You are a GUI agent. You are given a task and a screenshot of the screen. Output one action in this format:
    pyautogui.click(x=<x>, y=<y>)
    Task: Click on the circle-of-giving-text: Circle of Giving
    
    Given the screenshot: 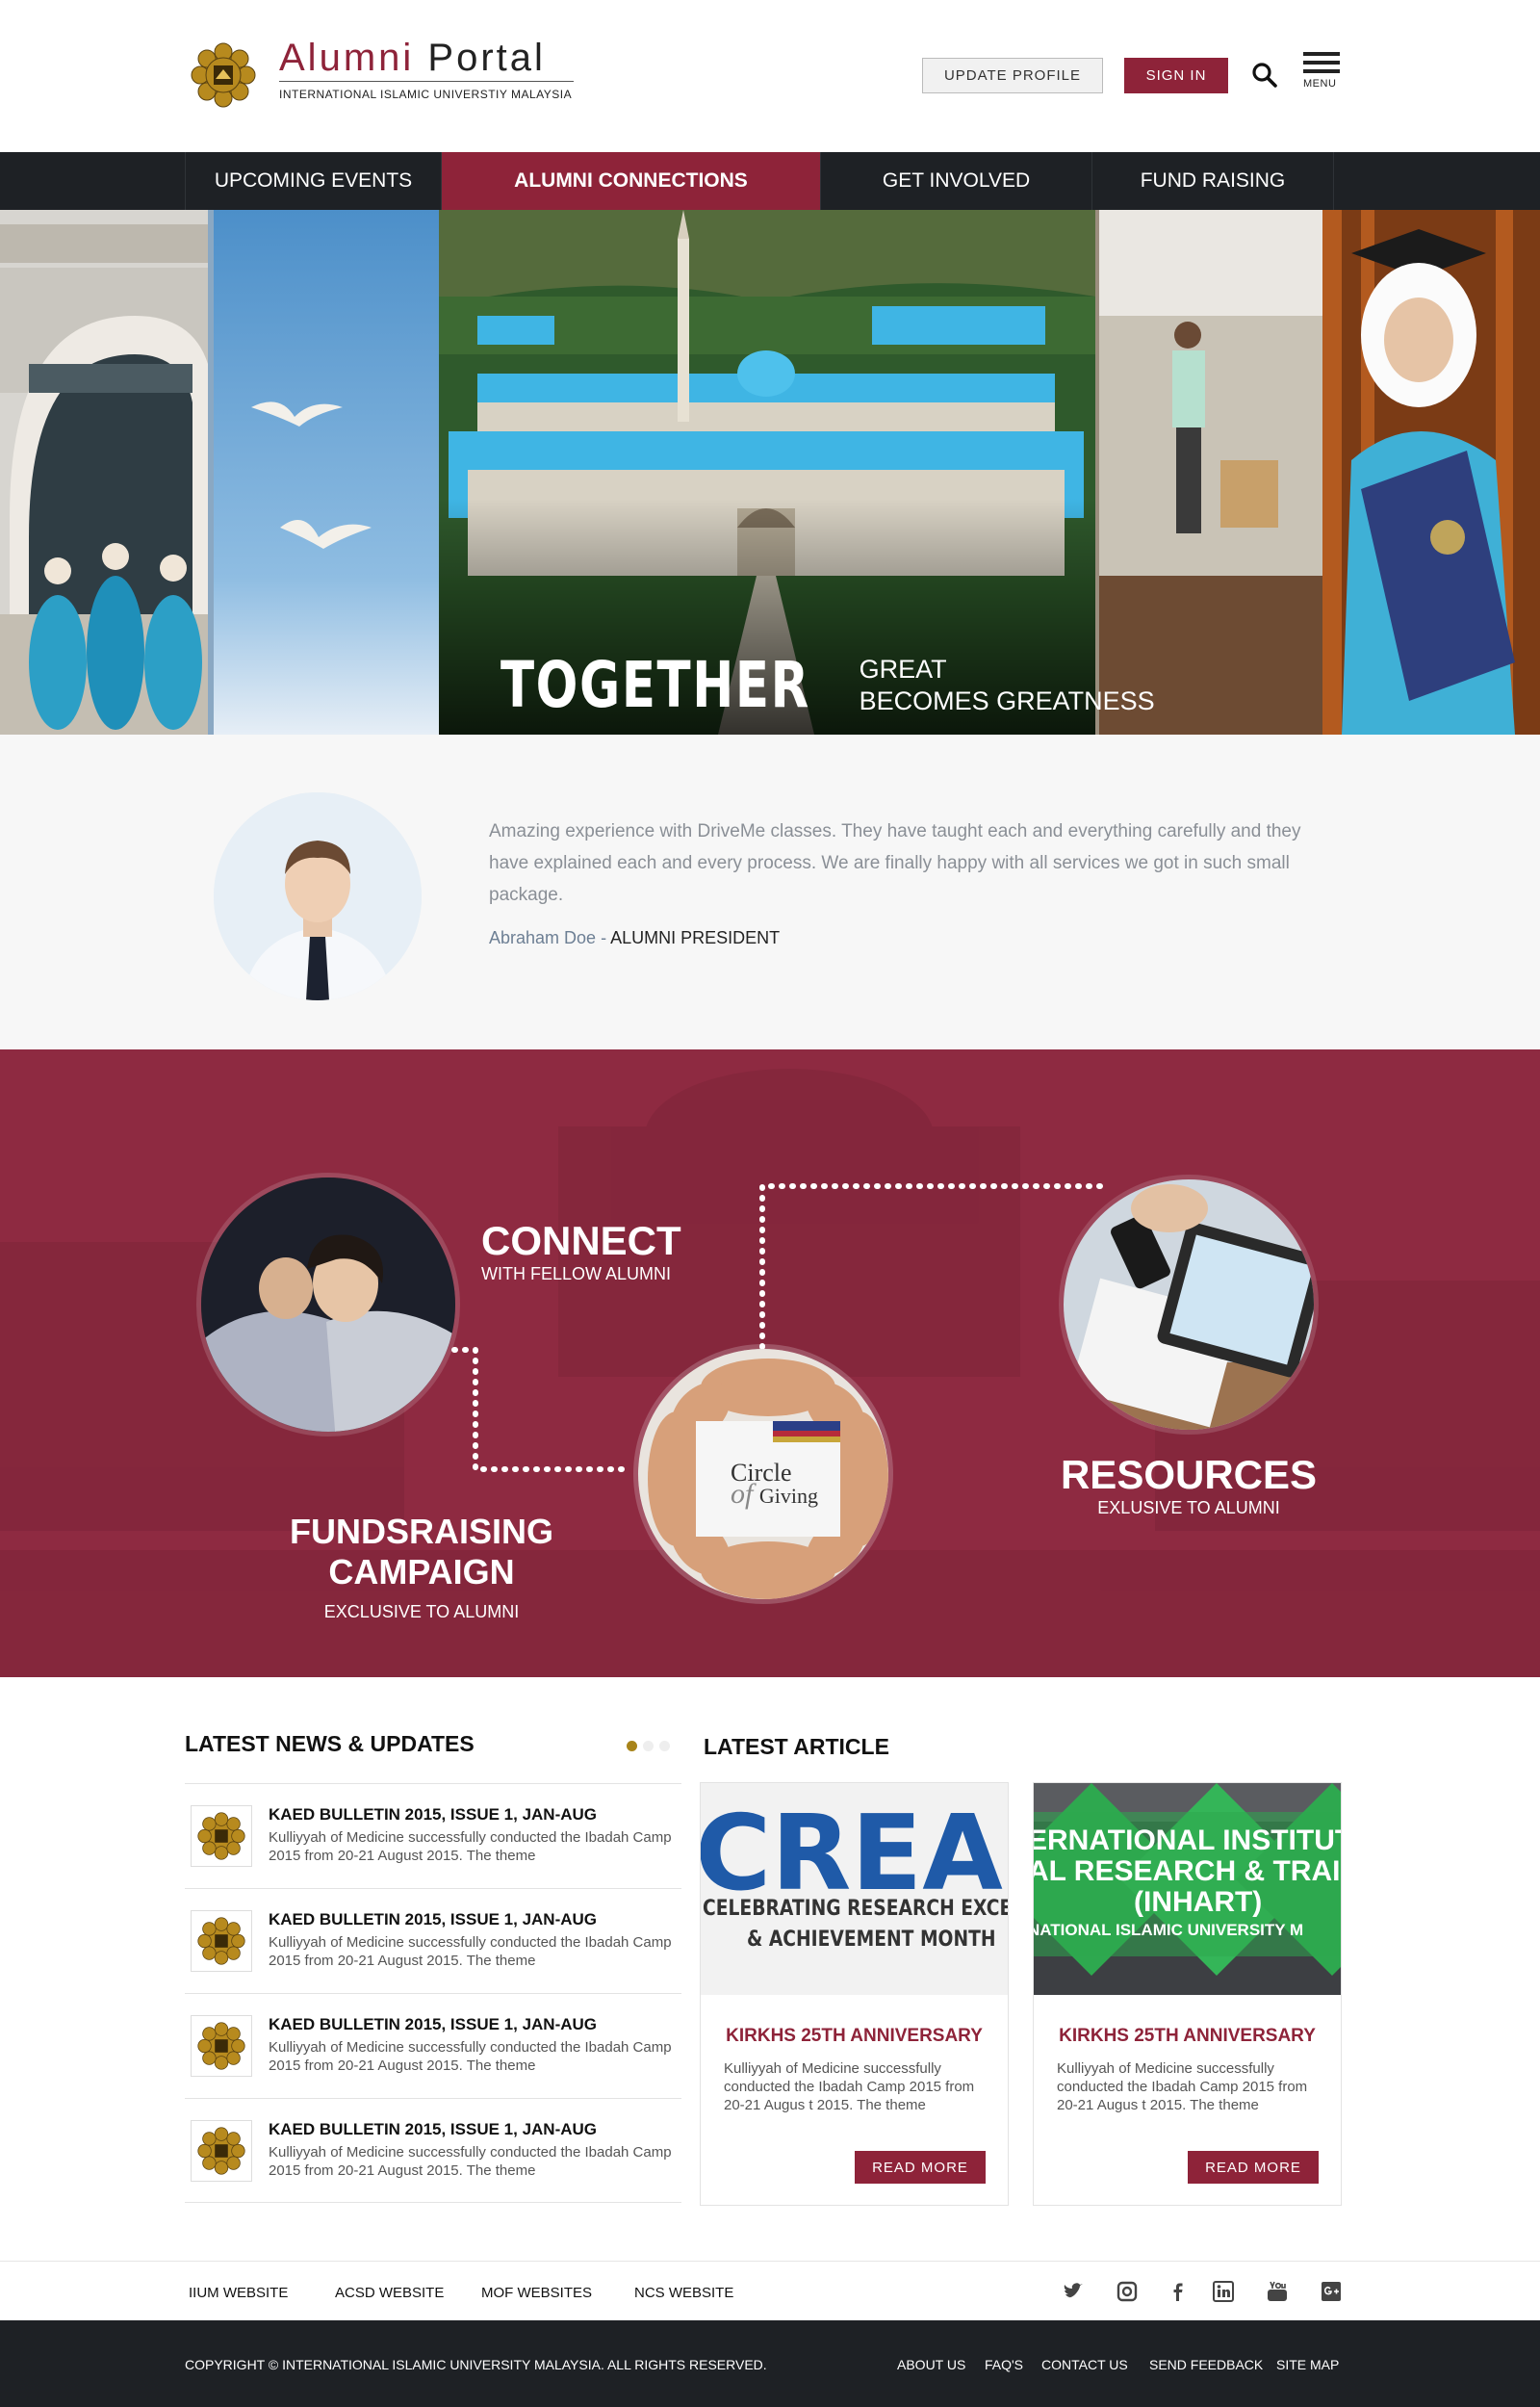 What is the action you would take?
    pyautogui.click(x=774, y=1485)
    